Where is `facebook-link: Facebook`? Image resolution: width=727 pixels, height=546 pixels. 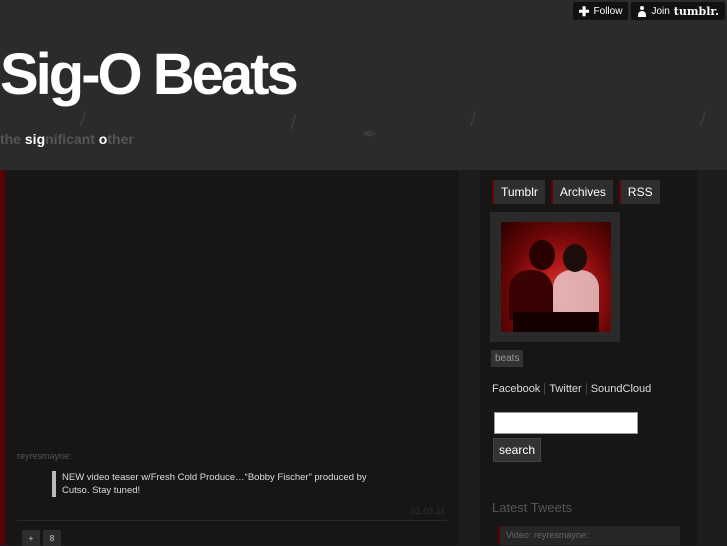 facebook-link: Facebook is located at coordinates (516, 389).